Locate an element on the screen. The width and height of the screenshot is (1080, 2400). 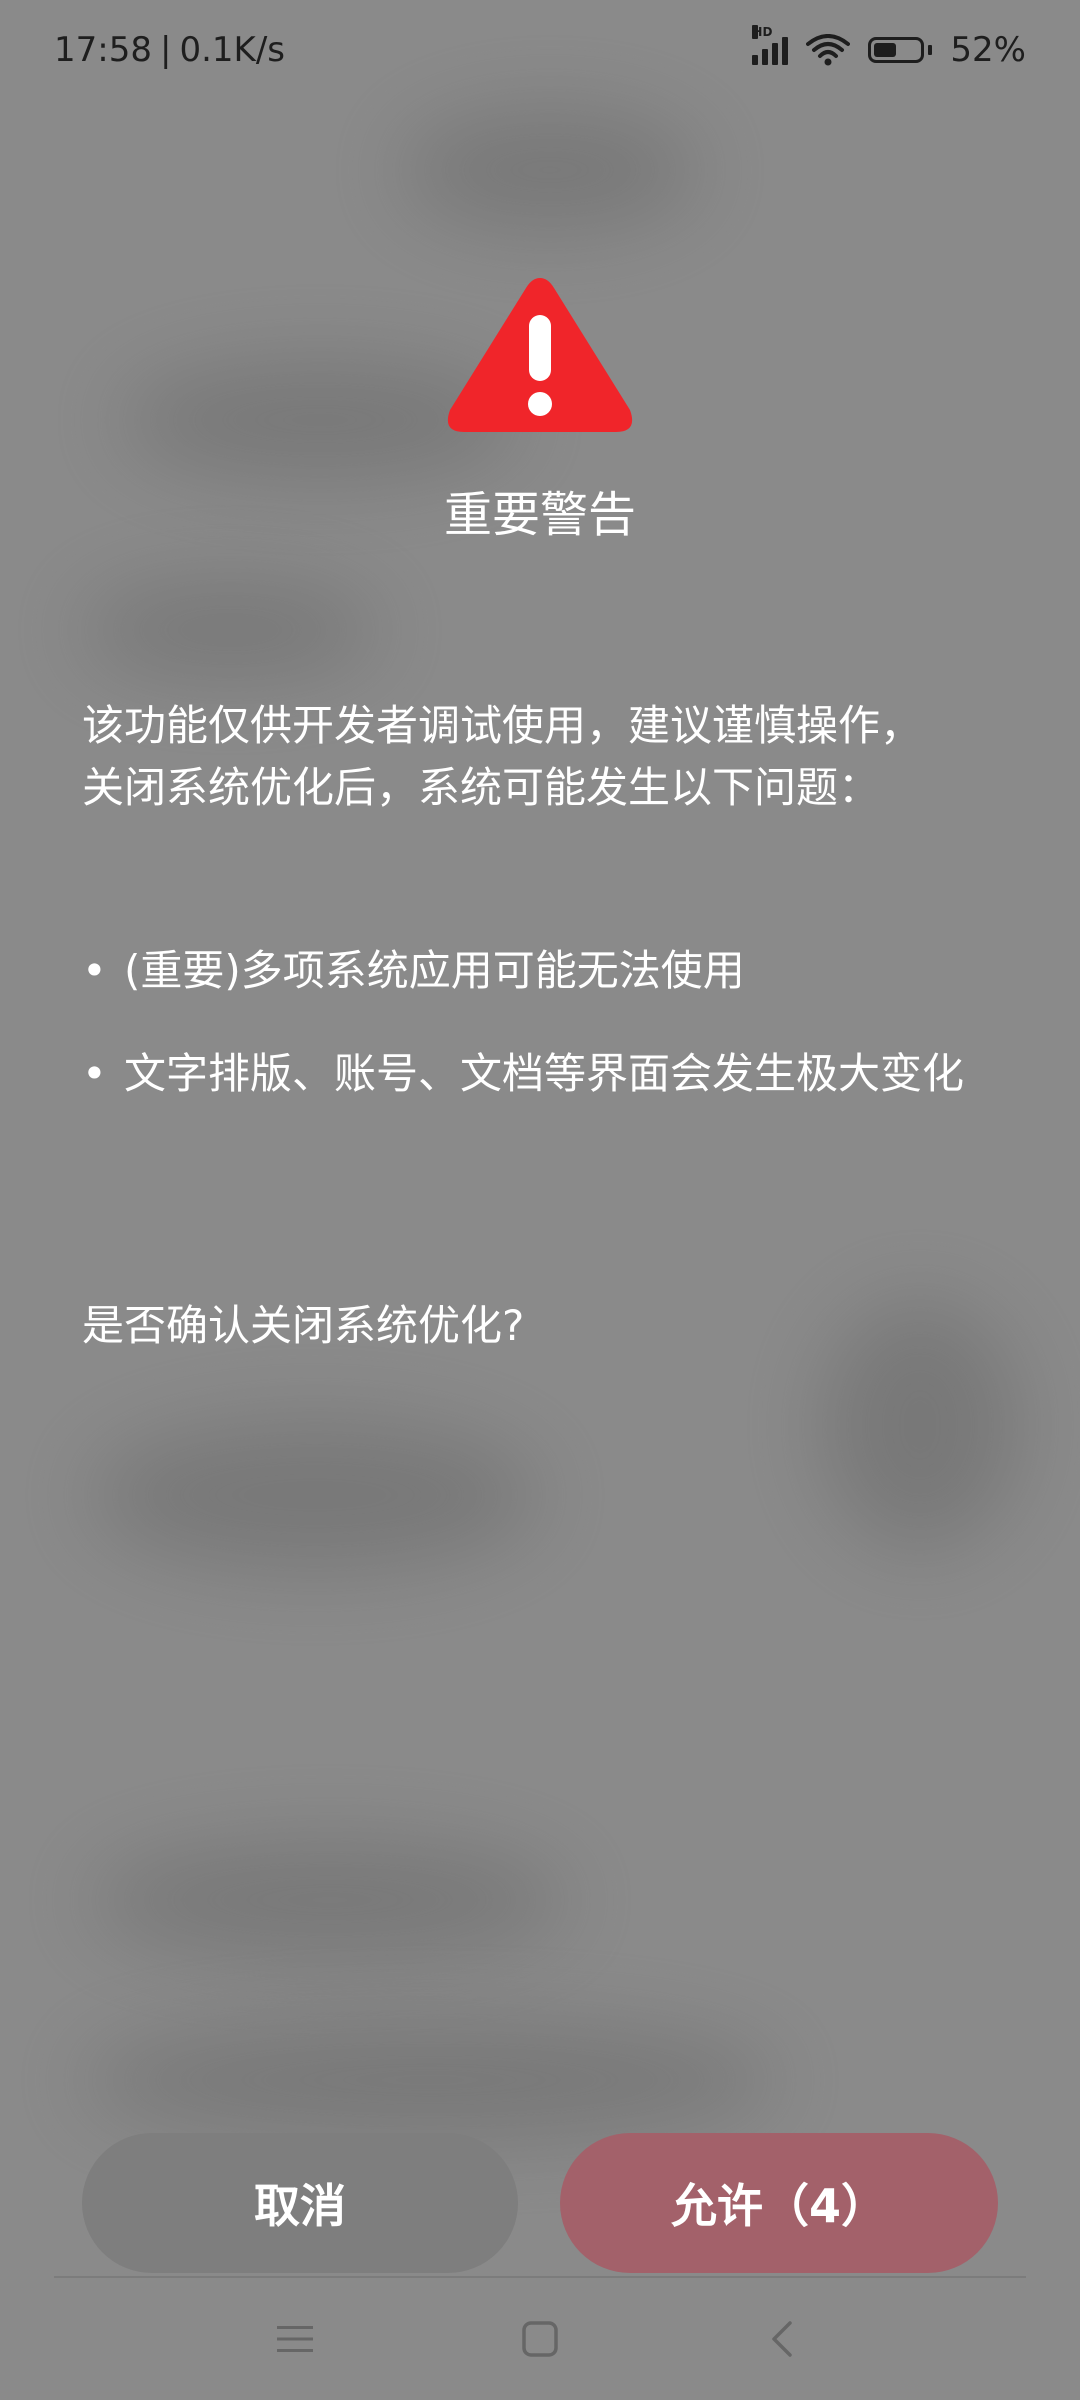
list-item-text: 文字排版、账号、文档等界面会发生极大变化 is located at coordinates (544, 1073).